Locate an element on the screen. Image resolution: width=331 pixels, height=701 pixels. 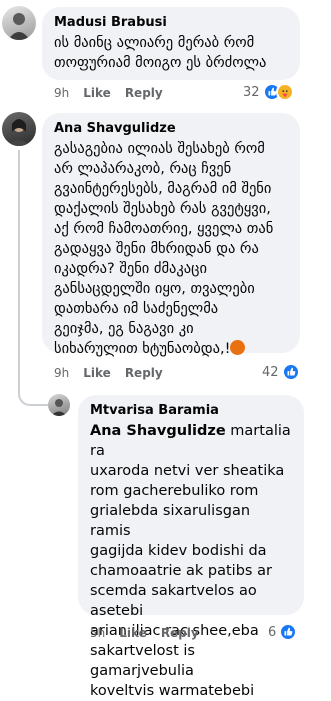
comment-author: Madusi Brabusi is located at coordinates (171, 22).